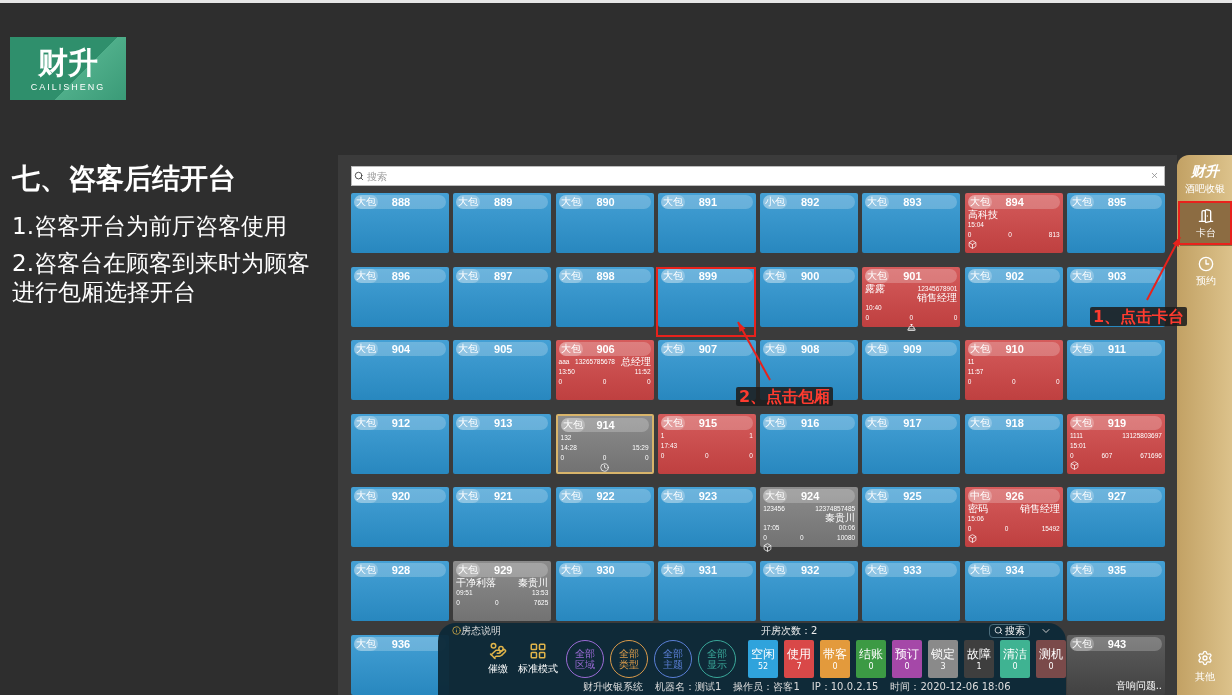 Image resolution: width=1232 pixels, height=695 pixels. I want to click on status-text: IP：10.0.2.15, so click(845, 687).